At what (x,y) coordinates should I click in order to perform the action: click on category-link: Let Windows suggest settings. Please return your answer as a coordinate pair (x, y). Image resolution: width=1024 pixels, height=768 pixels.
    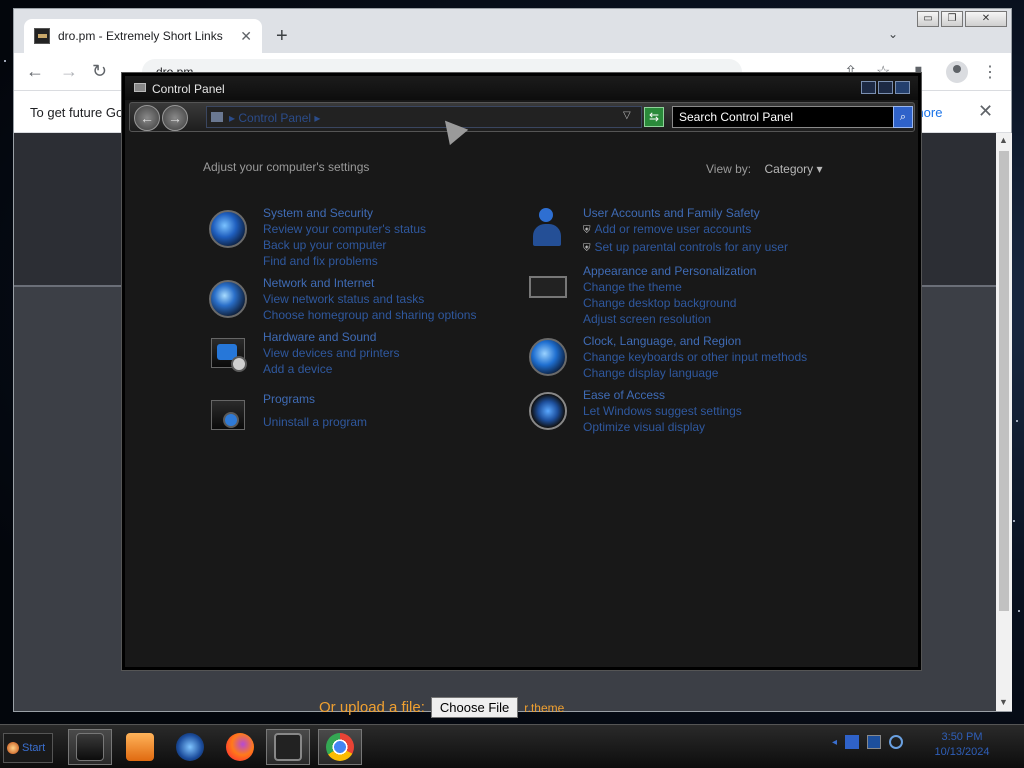
    Looking at the image, I should click on (662, 411).